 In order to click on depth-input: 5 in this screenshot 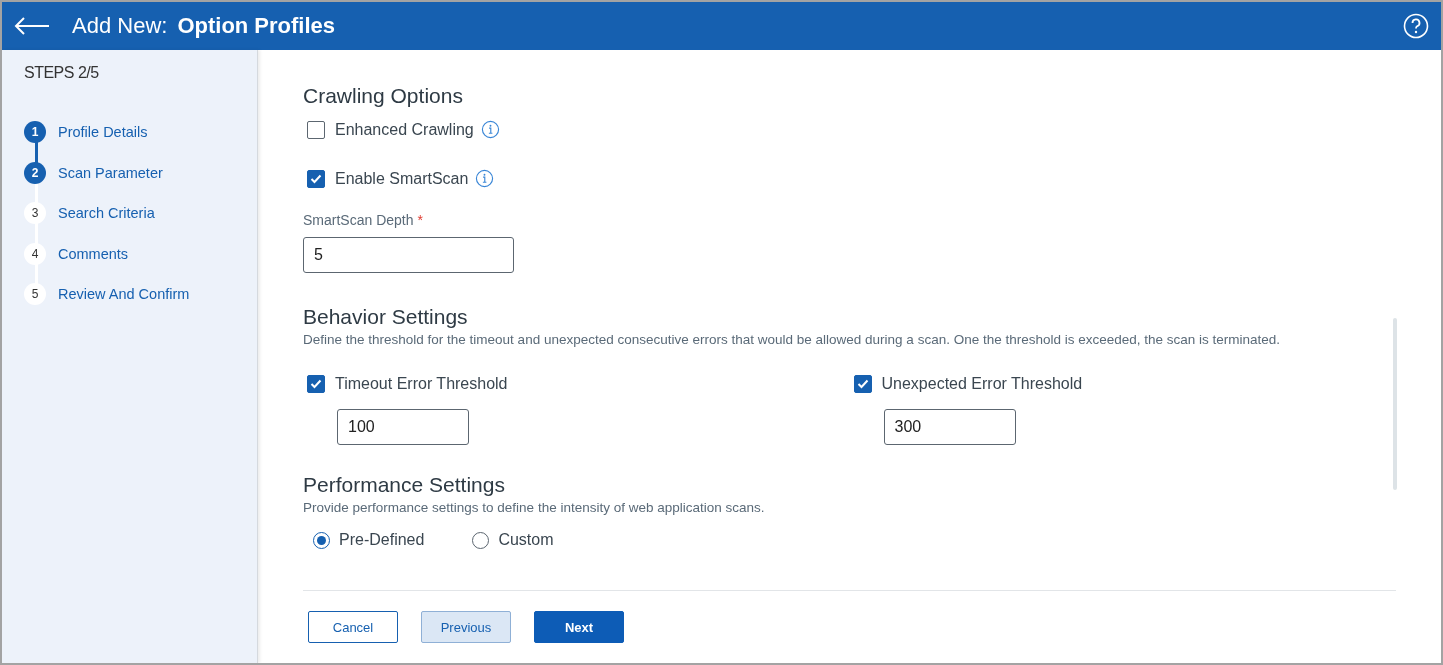, I will do `click(408, 255)`.